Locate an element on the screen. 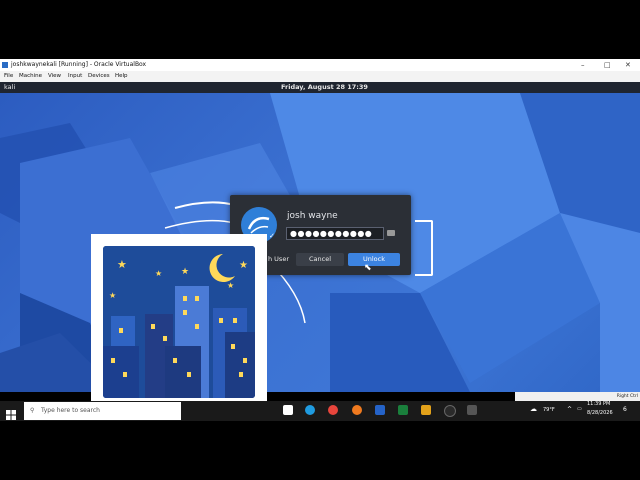 This screenshot has width=640, height=480. shield-icon is located at coordinates (472, 410).